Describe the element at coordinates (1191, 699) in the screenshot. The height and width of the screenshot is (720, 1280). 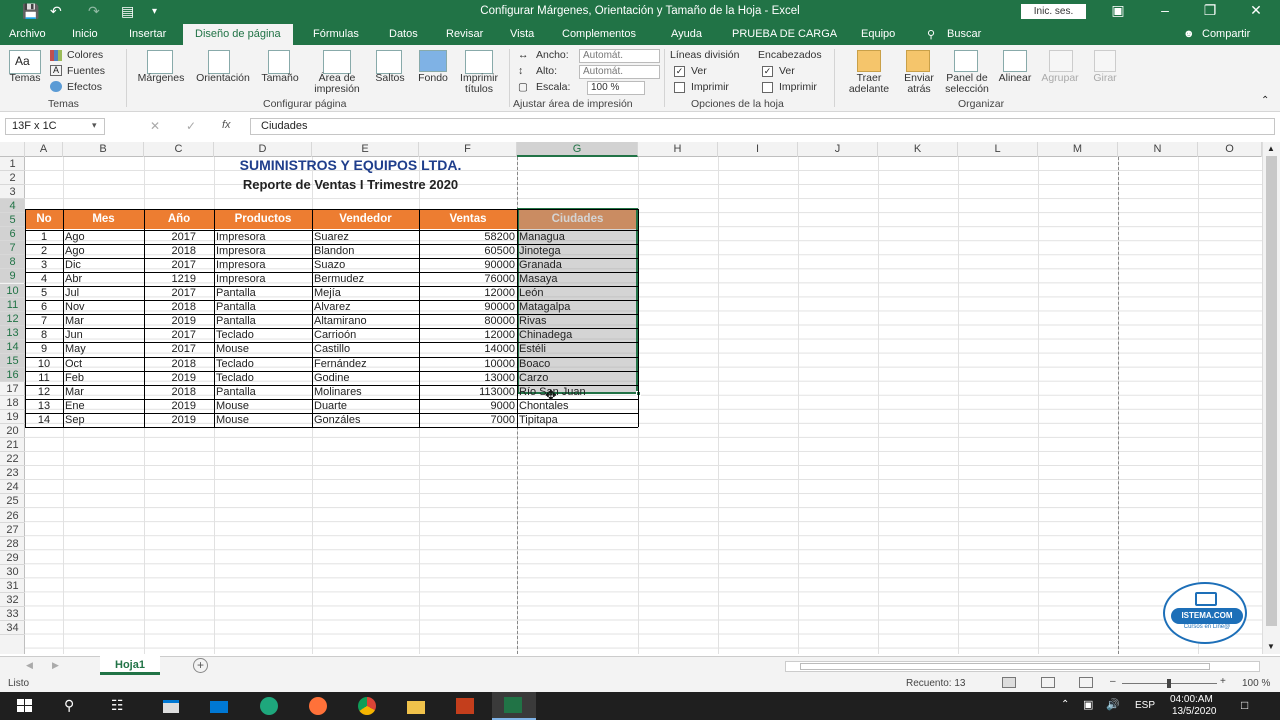
I see `clock-time: 04:00:AM` at that location.